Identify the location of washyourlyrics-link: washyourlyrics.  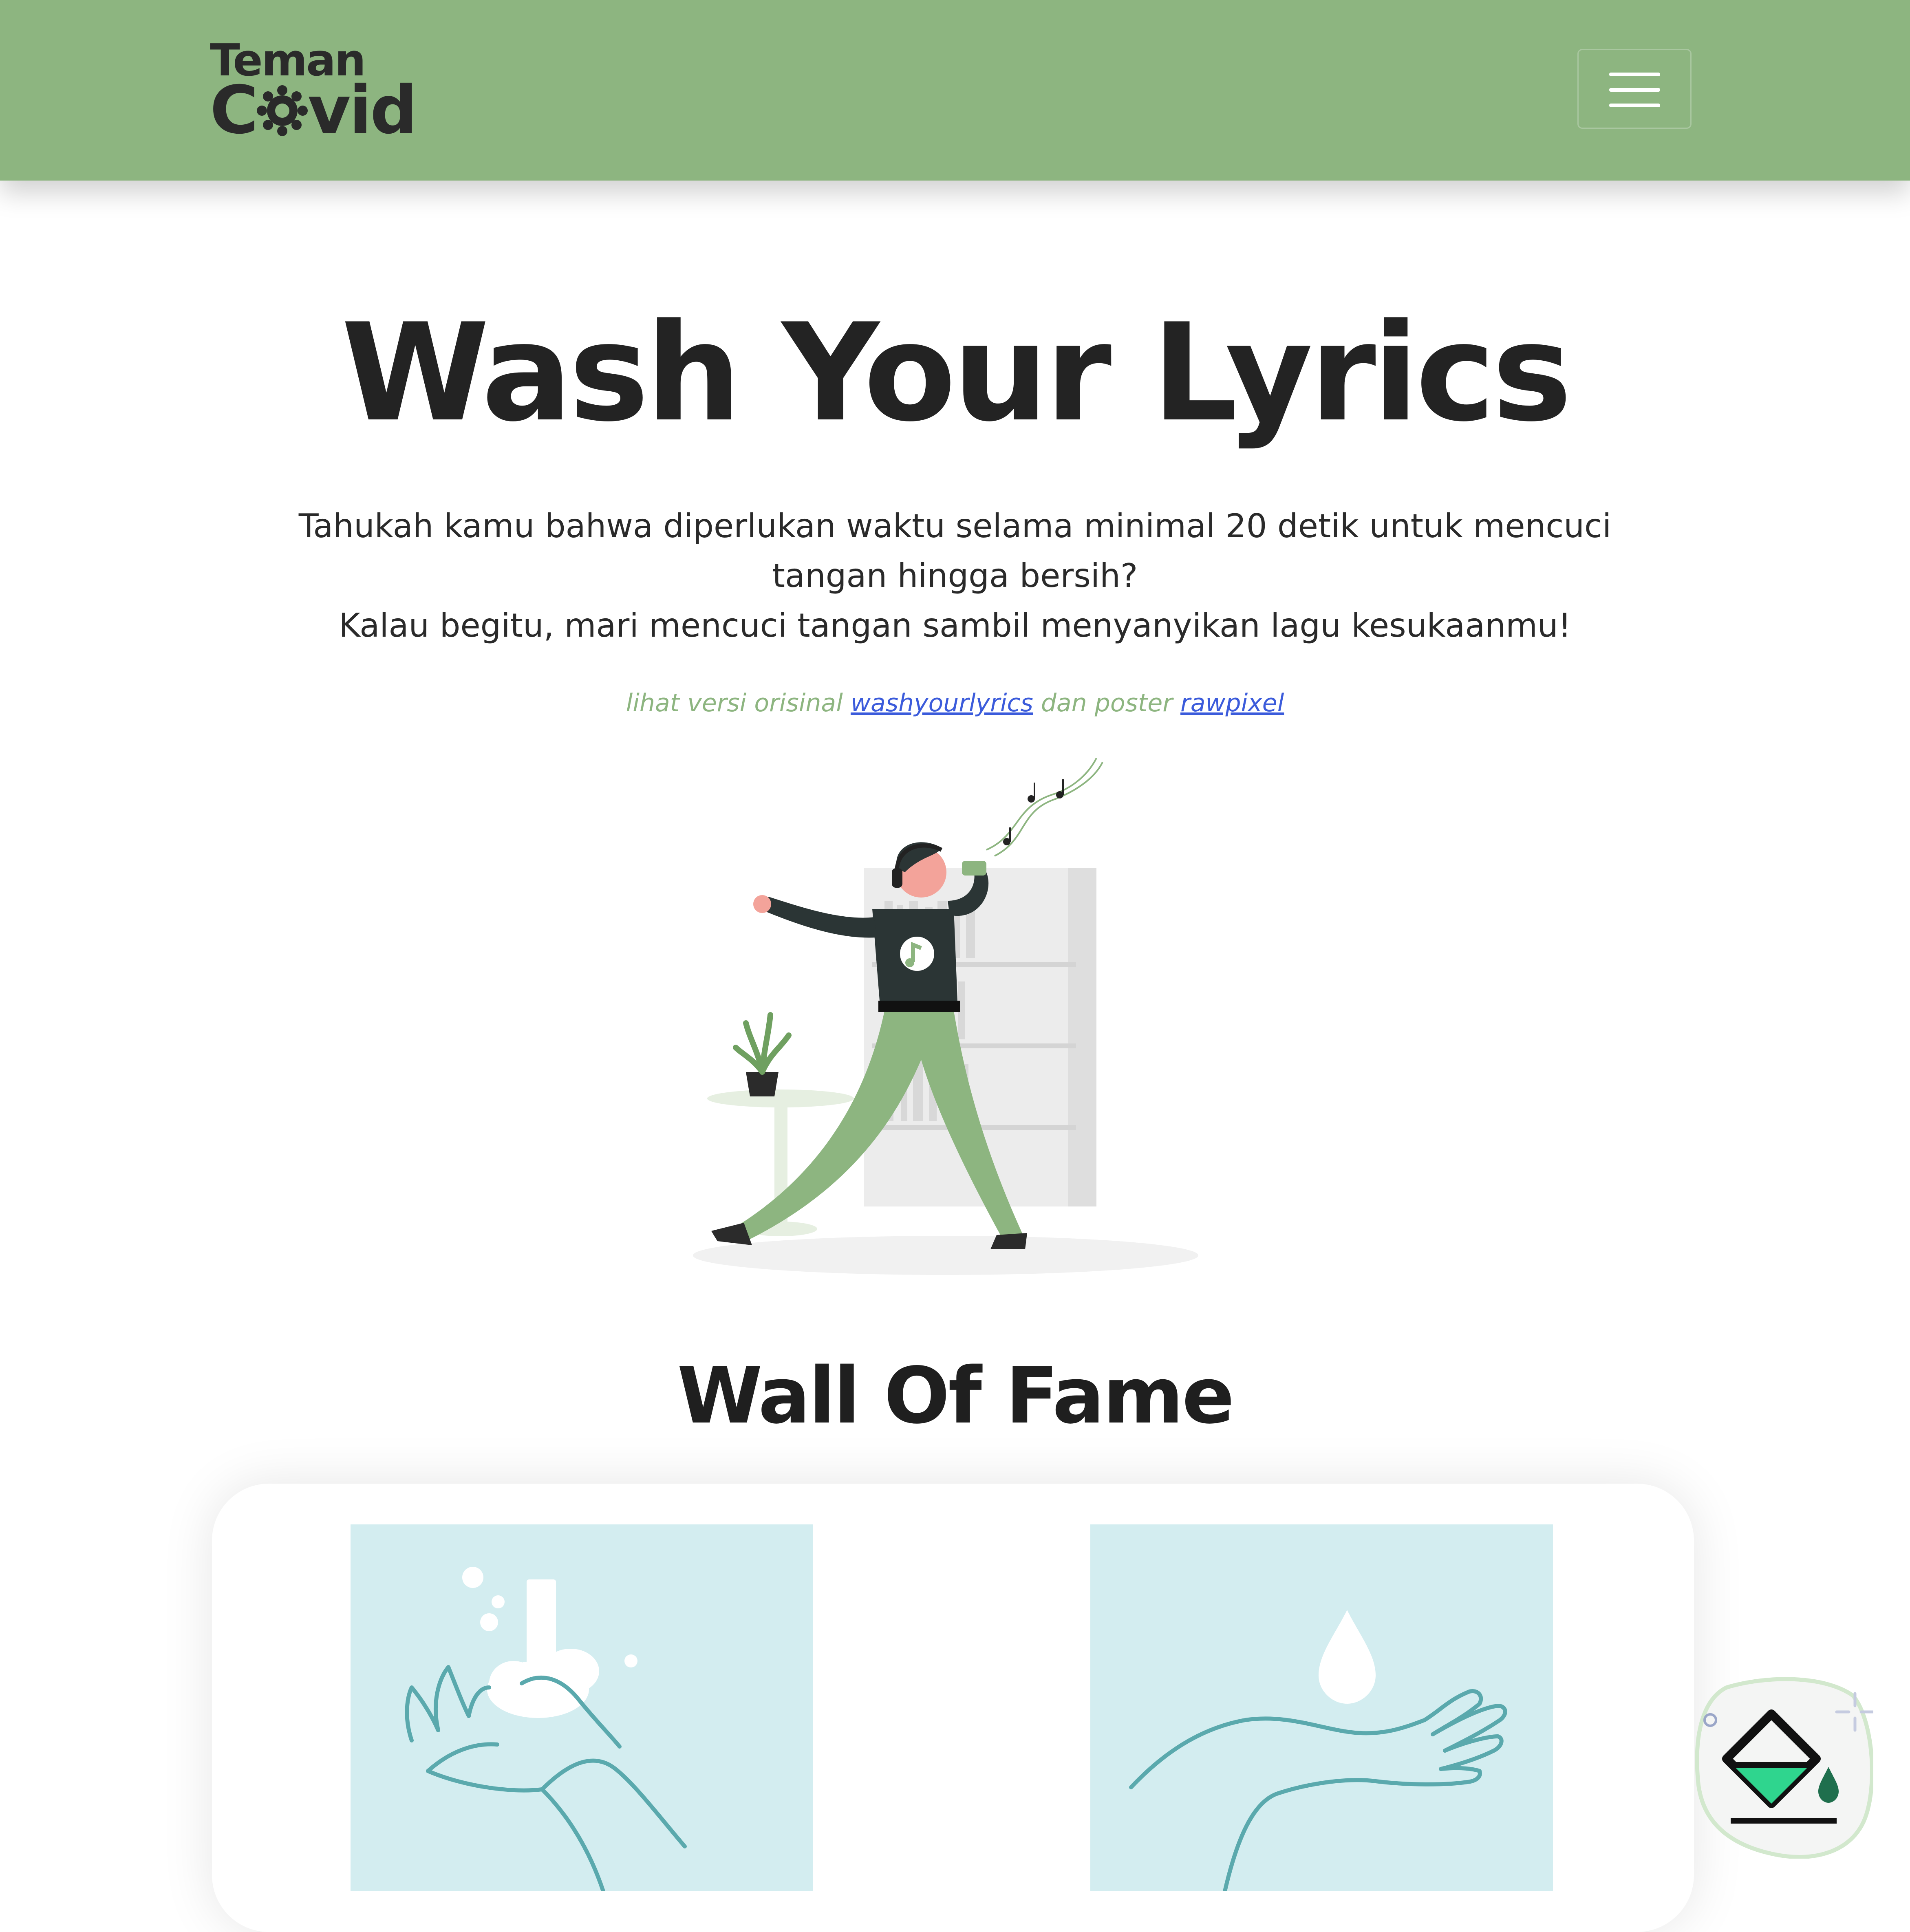
(942, 703).